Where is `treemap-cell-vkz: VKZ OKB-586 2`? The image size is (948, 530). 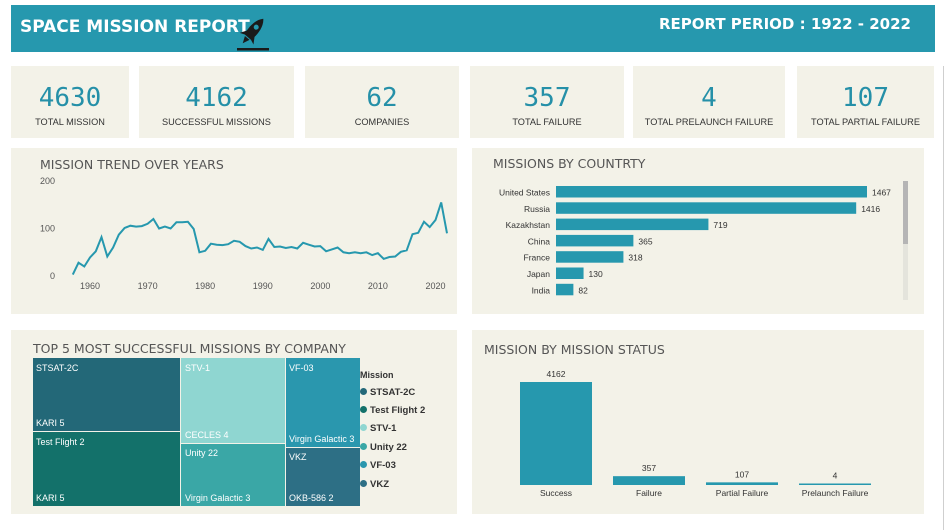 treemap-cell-vkz: VKZ OKB-586 2 is located at coordinates (323, 477).